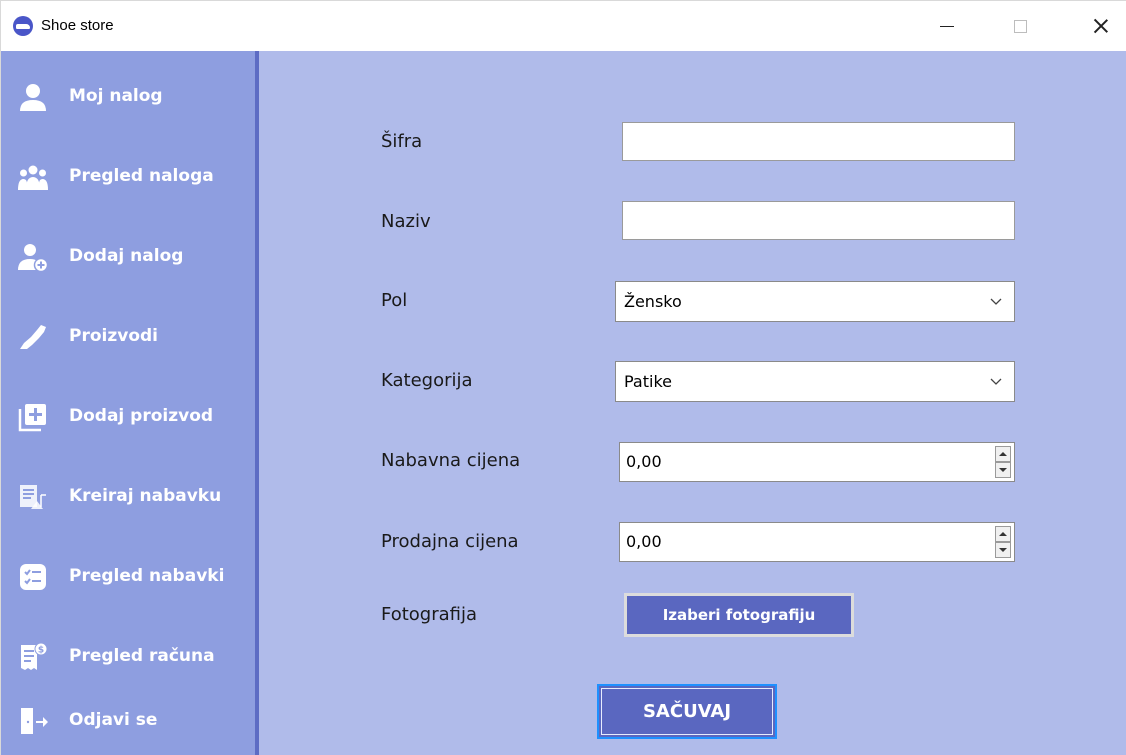  Describe the element at coordinates (33, 577) in the screenshot. I see `checklist-icon` at that location.